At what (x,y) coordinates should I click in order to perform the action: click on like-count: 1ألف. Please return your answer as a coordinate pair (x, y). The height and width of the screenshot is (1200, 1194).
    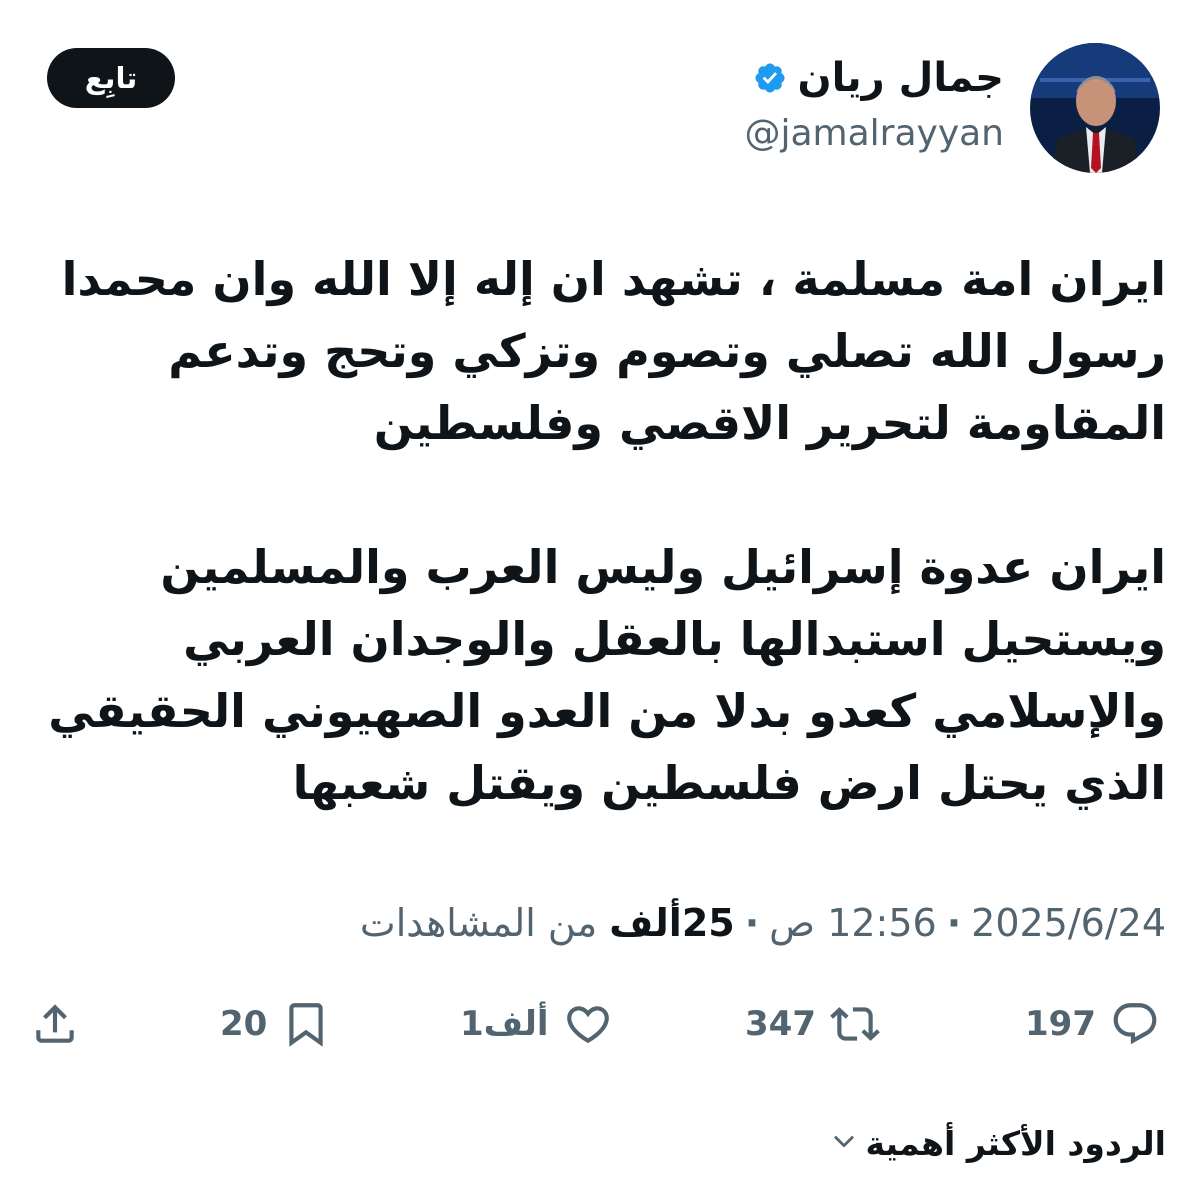
    Looking at the image, I should click on (504, 1024).